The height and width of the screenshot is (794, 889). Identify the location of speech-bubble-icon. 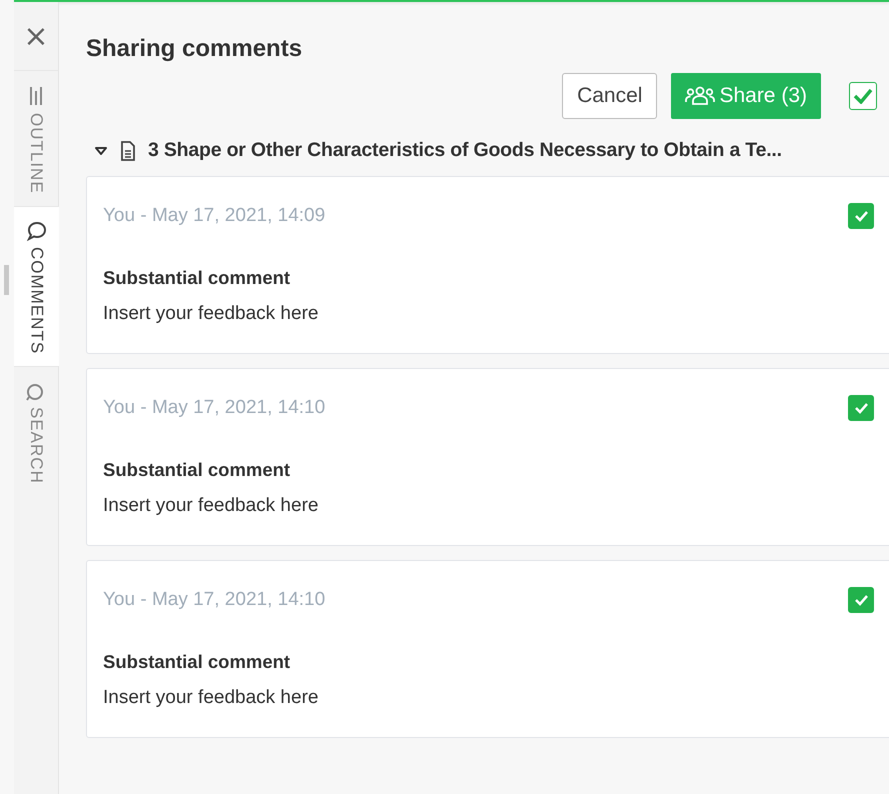
(36, 230).